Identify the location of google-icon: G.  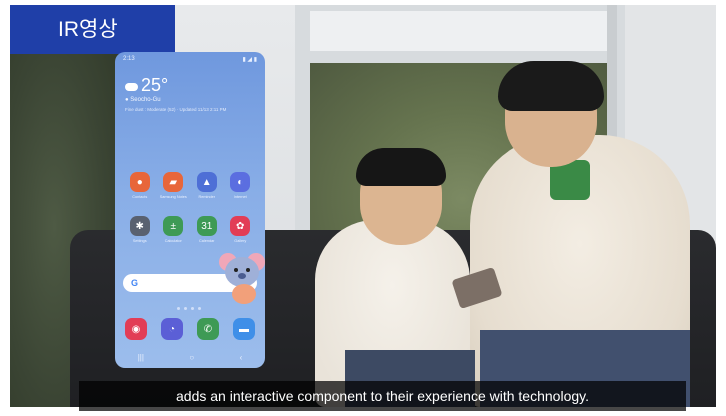
(135, 283).